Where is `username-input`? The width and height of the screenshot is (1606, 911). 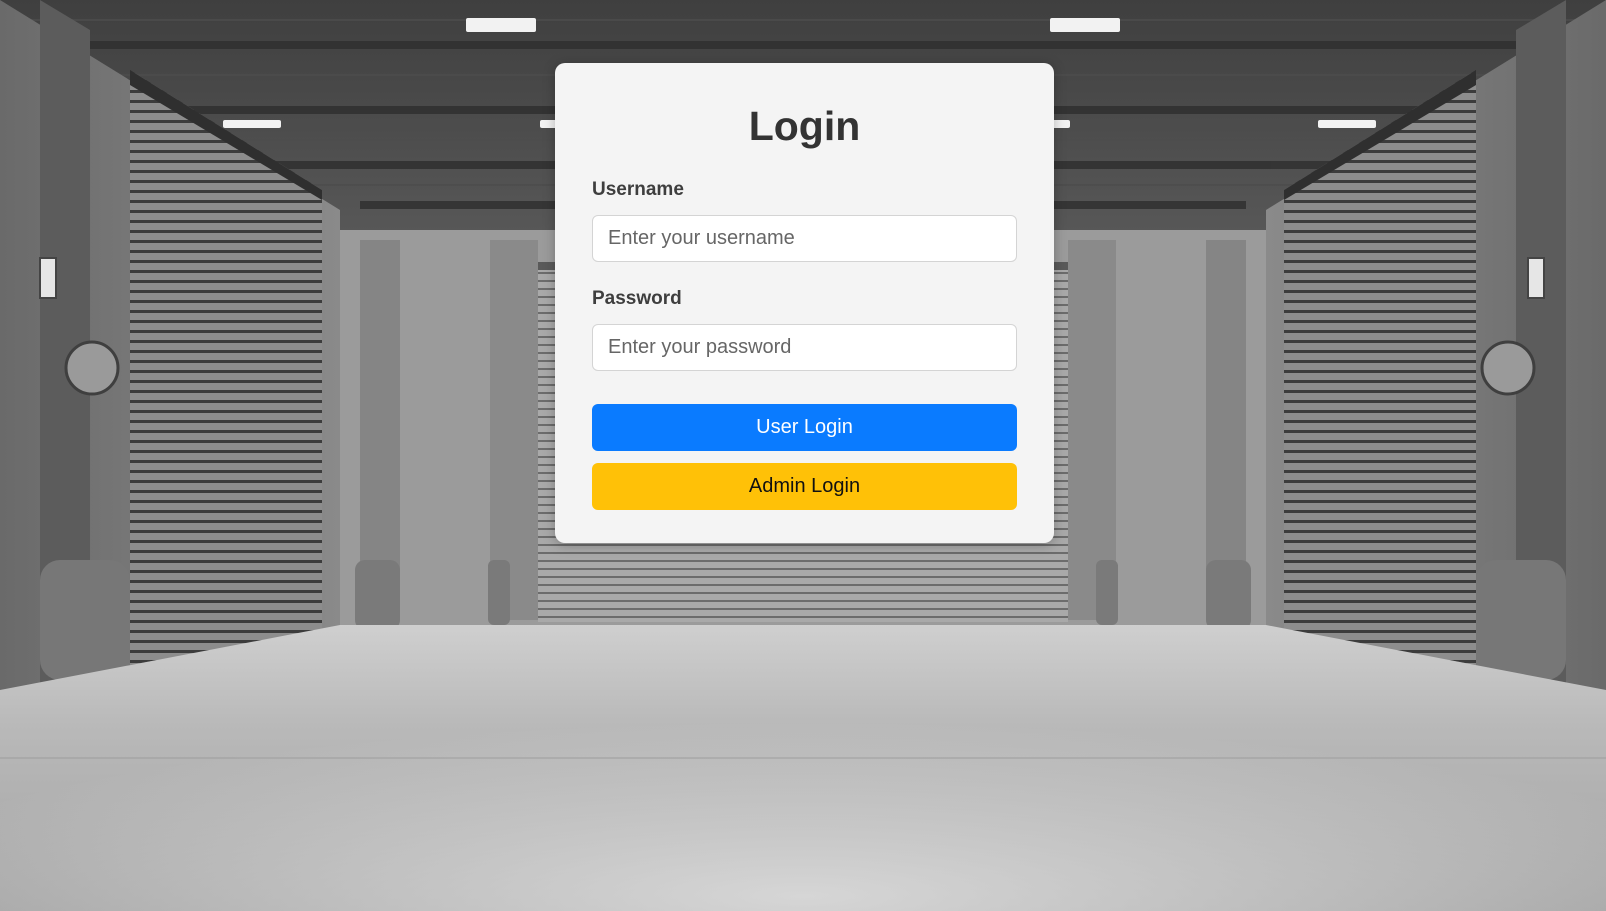 username-input is located at coordinates (804, 238).